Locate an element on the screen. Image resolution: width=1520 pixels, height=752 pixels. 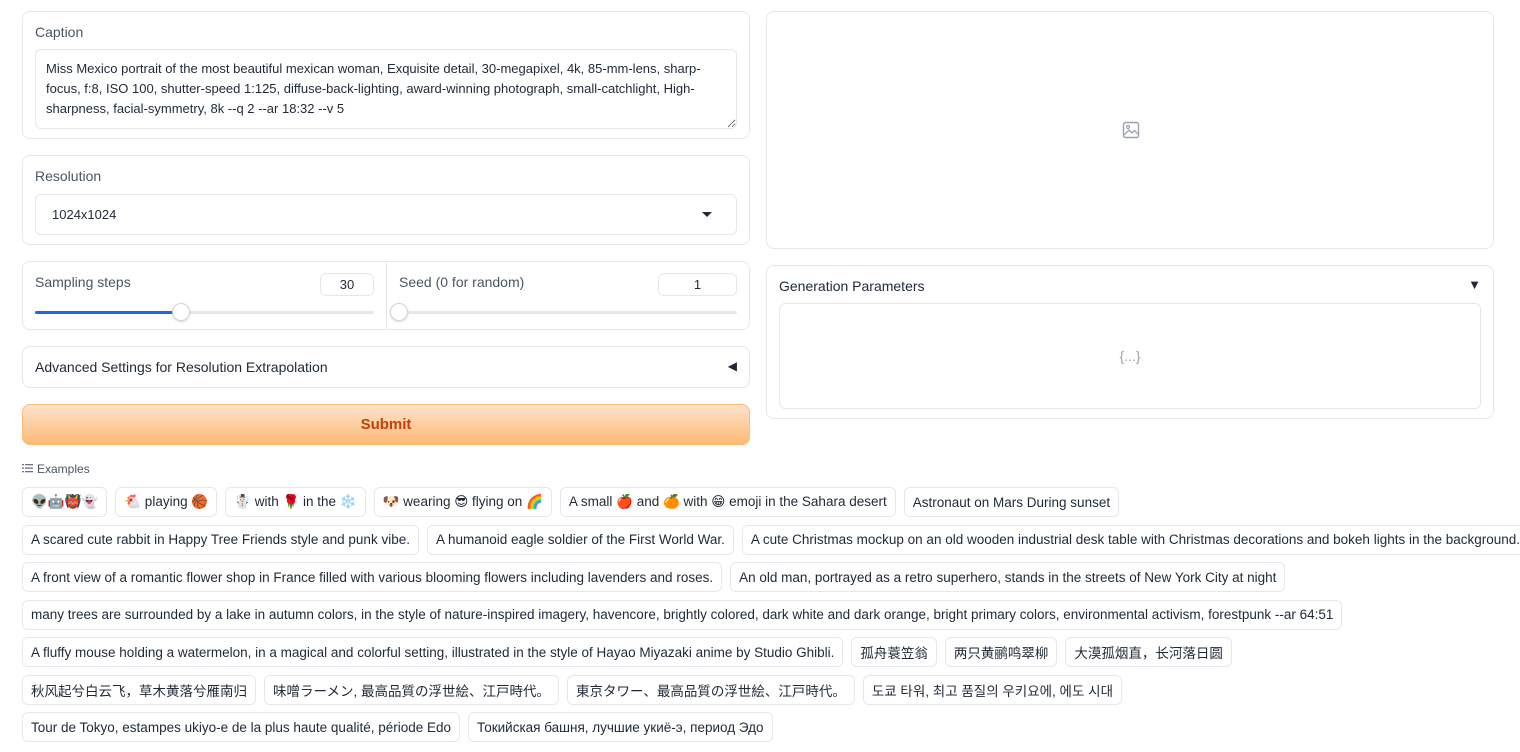
generation-parameters-panel: Generation Parameters ▼ {...} is located at coordinates (1130, 342).